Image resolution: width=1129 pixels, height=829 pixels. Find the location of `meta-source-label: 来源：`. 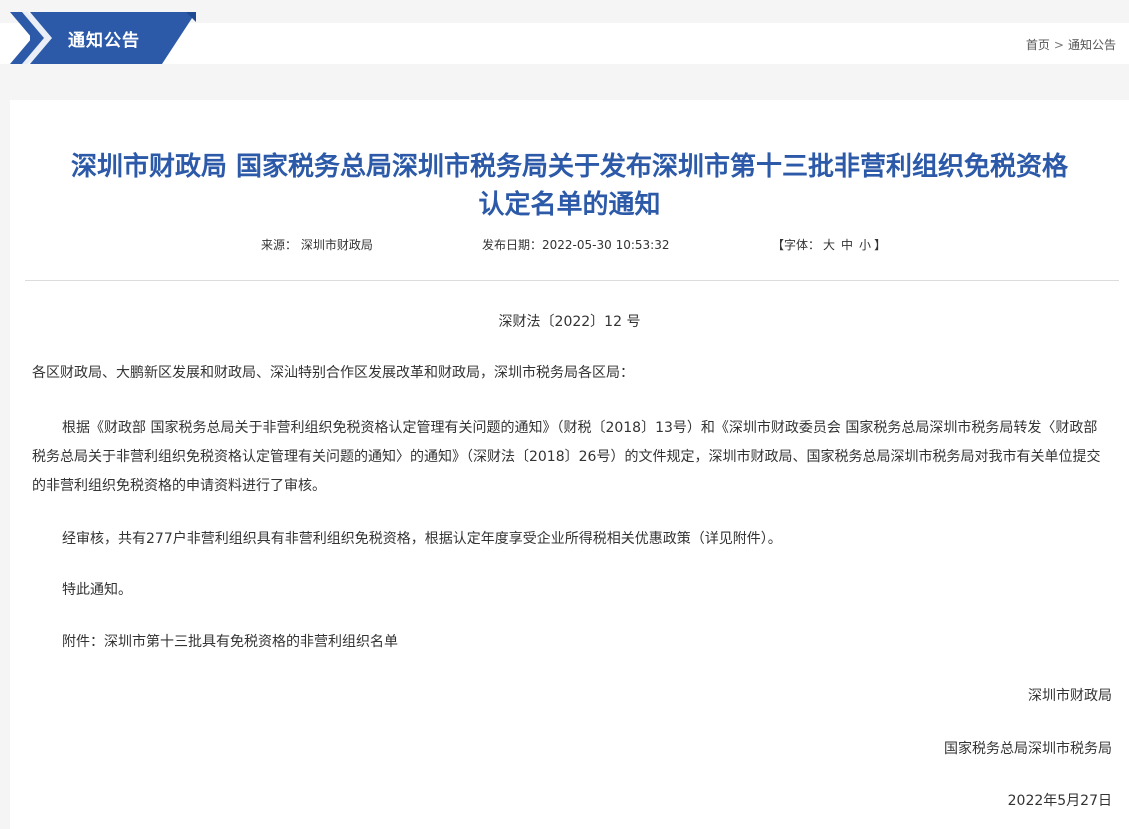

meta-source-label: 来源： is located at coordinates (279, 245).